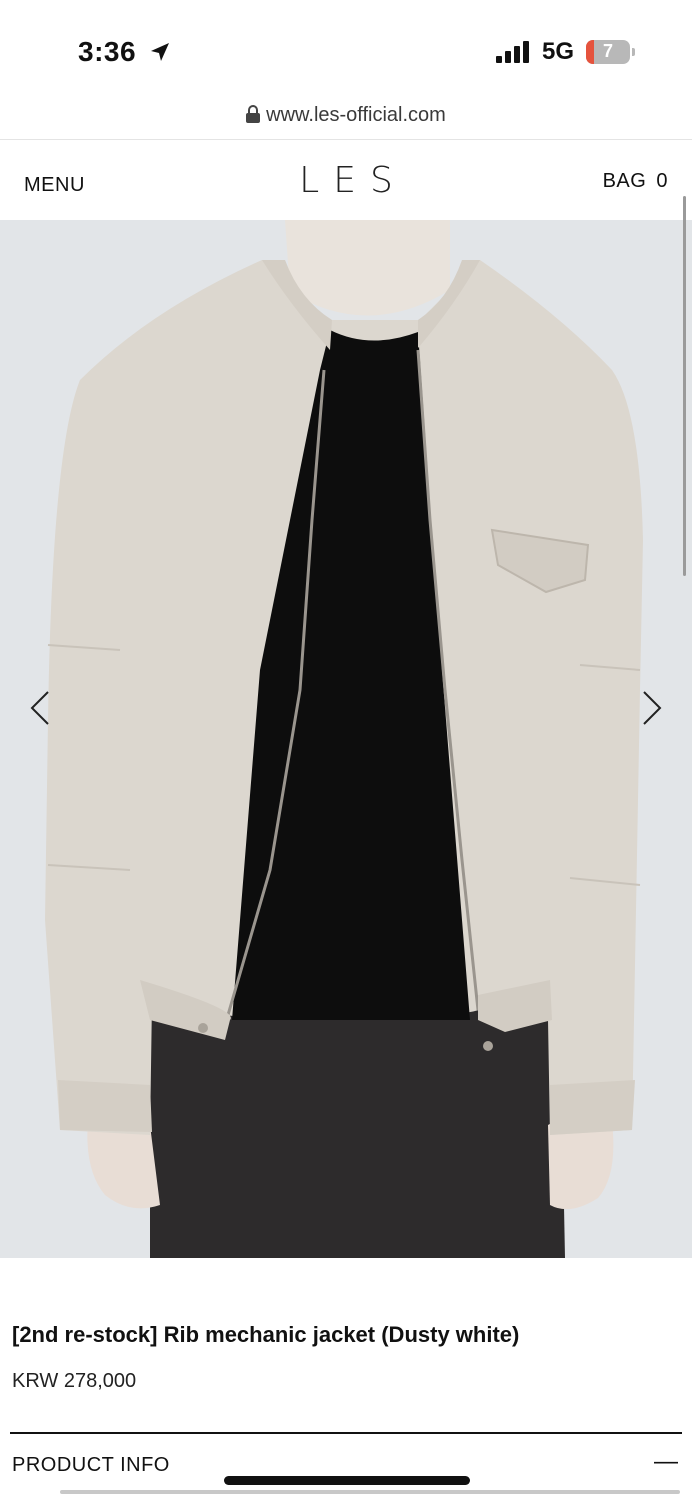 Image resolution: width=692 pixels, height=1500 pixels. I want to click on bag-count: 0, so click(662, 181).